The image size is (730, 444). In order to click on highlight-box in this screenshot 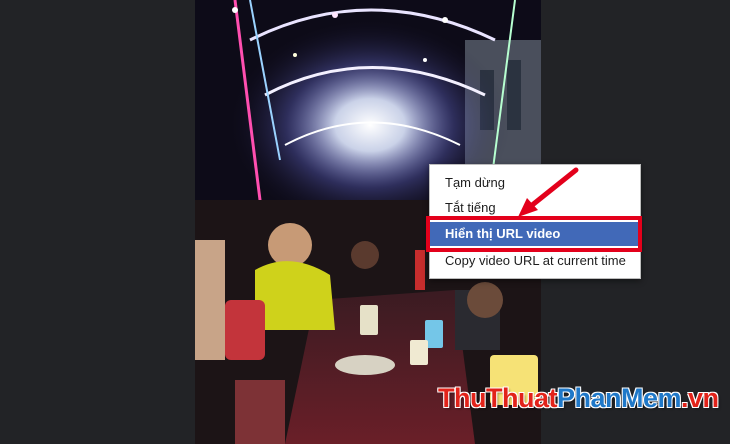, I will do `click(534, 234)`.